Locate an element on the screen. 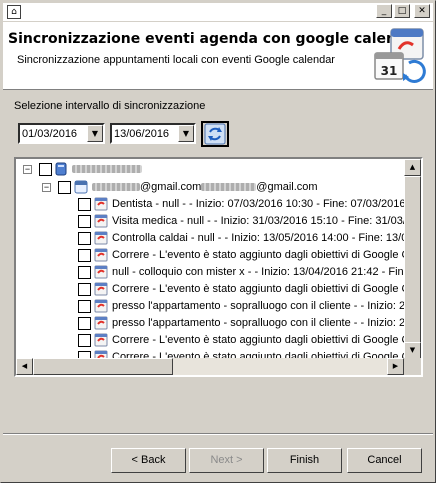 Image resolution: width=436 pixels, height=483 pixels. back-button: < Back is located at coordinates (148, 460).